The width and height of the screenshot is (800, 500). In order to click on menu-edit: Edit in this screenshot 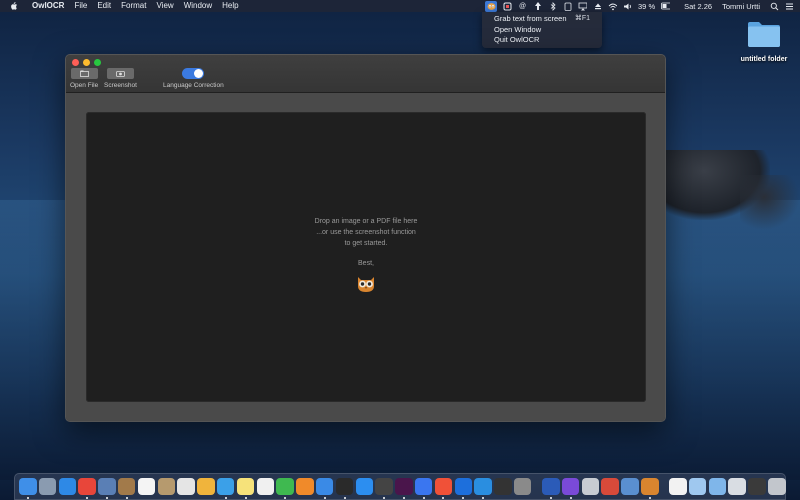, I will do `click(104, 6)`.